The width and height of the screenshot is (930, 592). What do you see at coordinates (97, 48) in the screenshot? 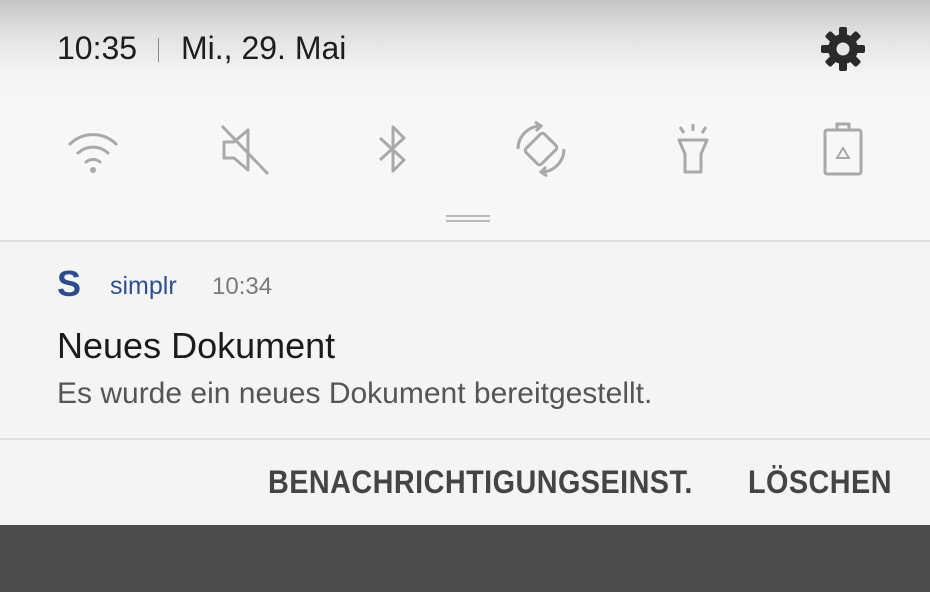
I see `clock: 10:35` at bounding box center [97, 48].